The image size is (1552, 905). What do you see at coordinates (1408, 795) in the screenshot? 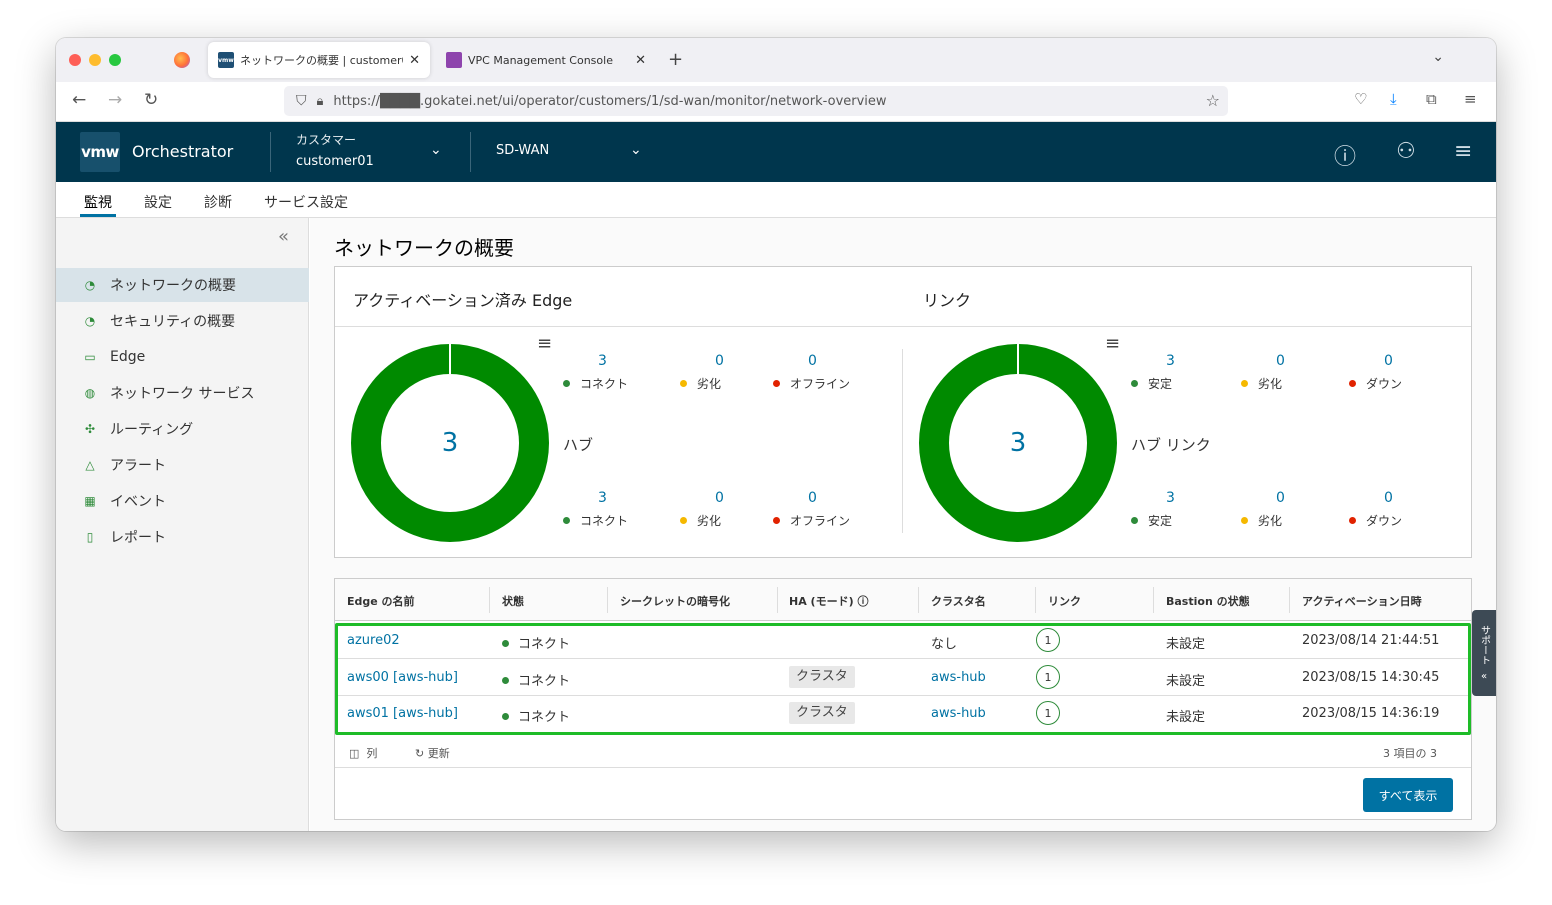
I see `show-all-button: すべて表示` at bounding box center [1408, 795].